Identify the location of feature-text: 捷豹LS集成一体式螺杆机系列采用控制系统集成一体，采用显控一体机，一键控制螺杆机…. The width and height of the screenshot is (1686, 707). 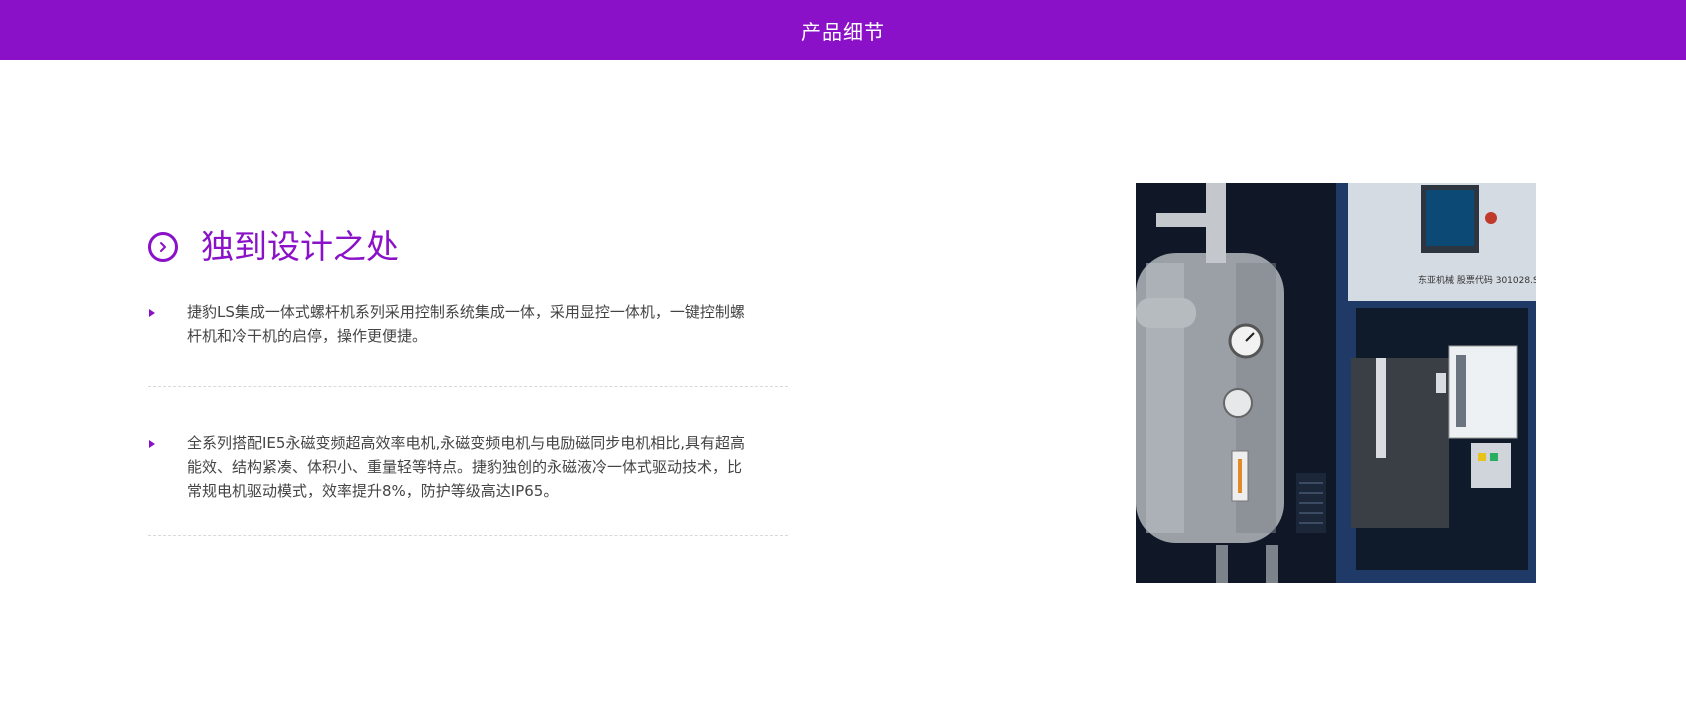
(466, 324).